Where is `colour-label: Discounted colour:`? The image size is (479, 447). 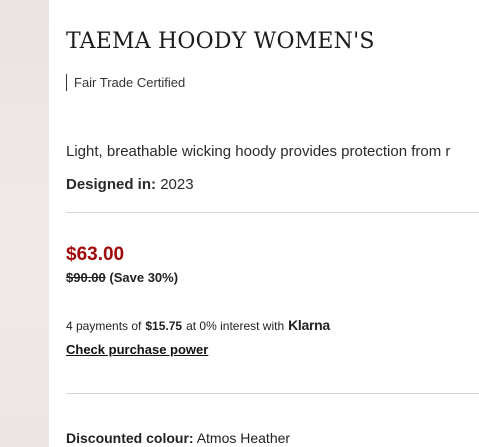
colour-label: Discounted colour: is located at coordinates (130, 438).